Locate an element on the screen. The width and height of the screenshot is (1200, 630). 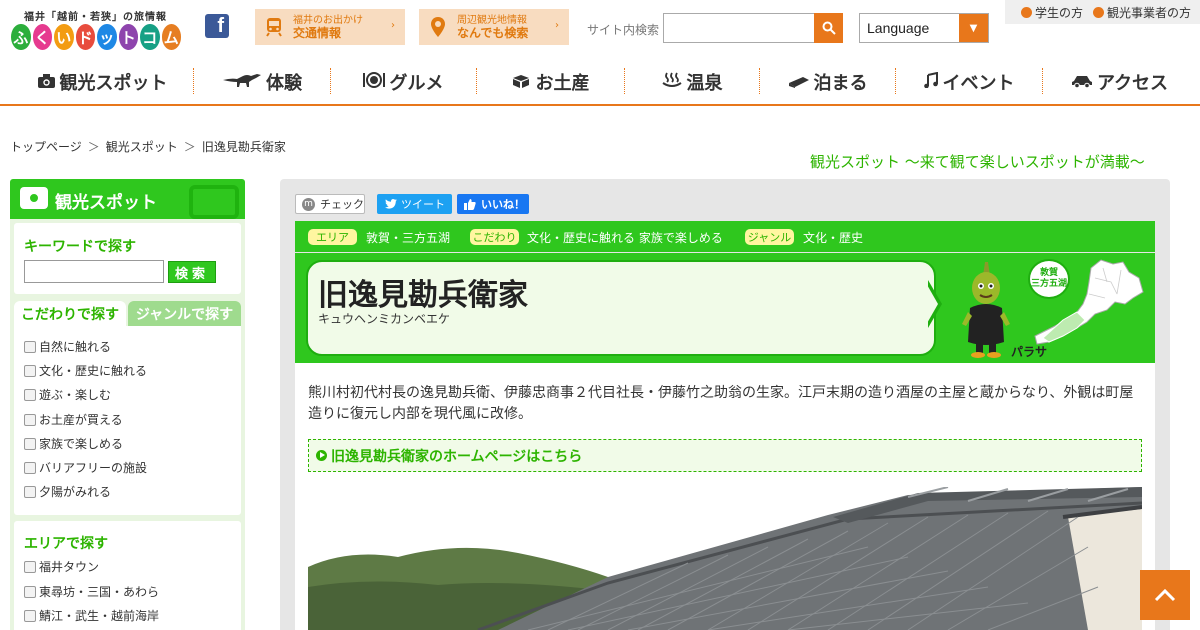
breadcrumb-home: トップページ is located at coordinates (46, 147).